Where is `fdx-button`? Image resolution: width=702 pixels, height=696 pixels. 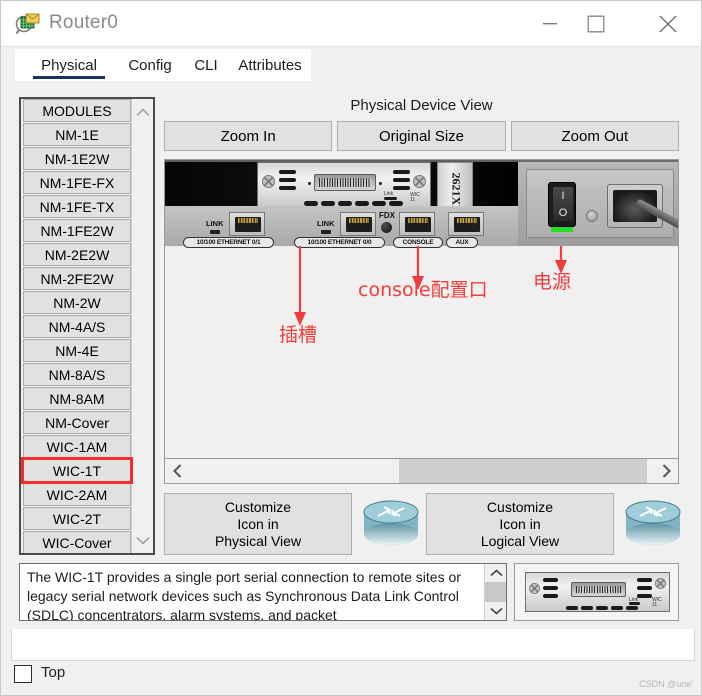
fdx-button is located at coordinates (386, 227).